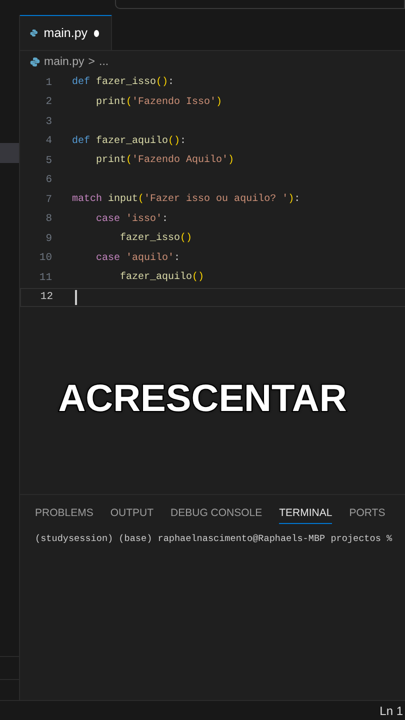 The height and width of the screenshot is (720, 405). Describe the element at coordinates (48, 102) in the screenshot. I see `line-number: 2` at that location.